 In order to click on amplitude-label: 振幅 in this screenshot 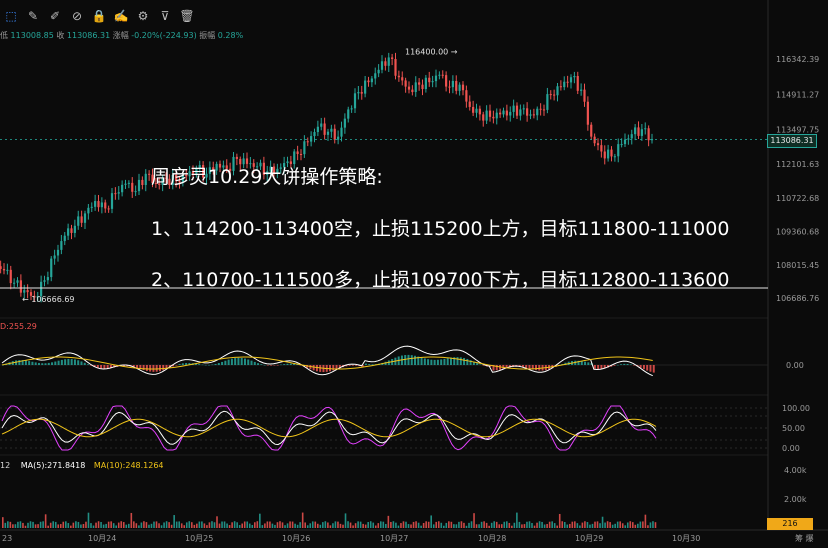, I will do `click(207, 35)`.